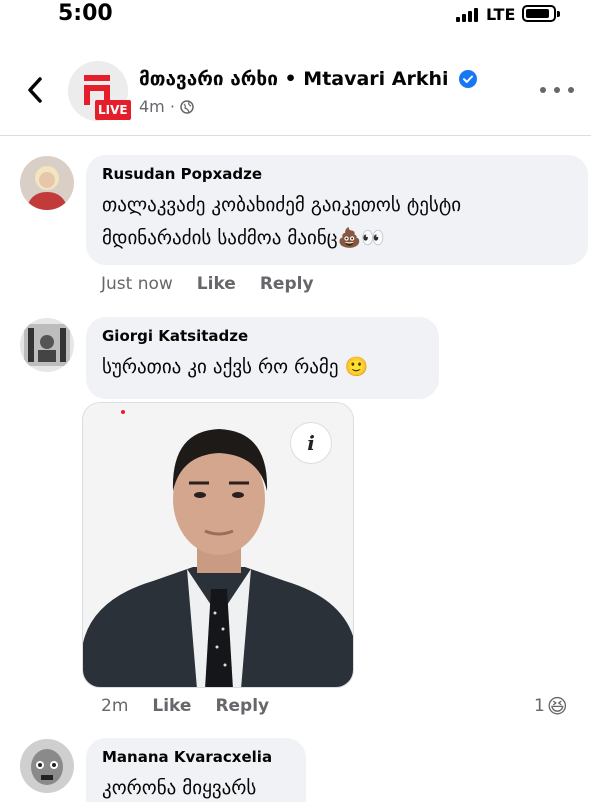  What do you see at coordinates (295, 96) in the screenshot?
I see `post-header: LIVE მთავარი არხი • Mtavari Arkhi 4m ·` at bounding box center [295, 96].